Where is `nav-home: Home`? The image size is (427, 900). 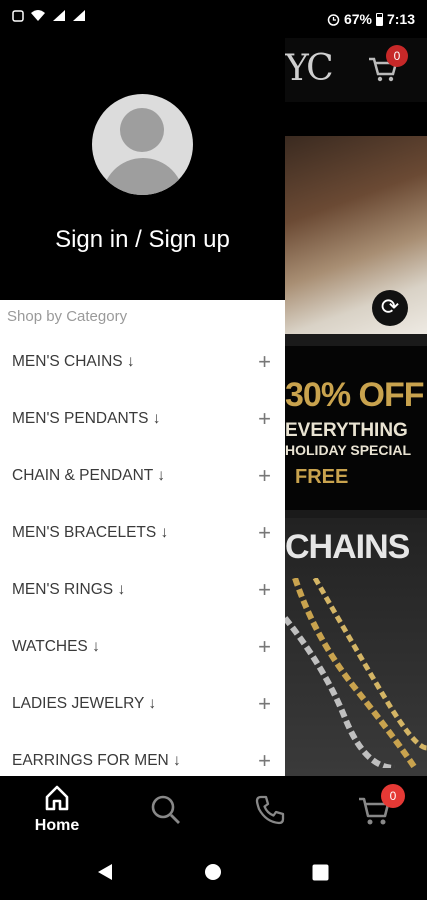 nav-home: Home is located at coordinates (57, 809).